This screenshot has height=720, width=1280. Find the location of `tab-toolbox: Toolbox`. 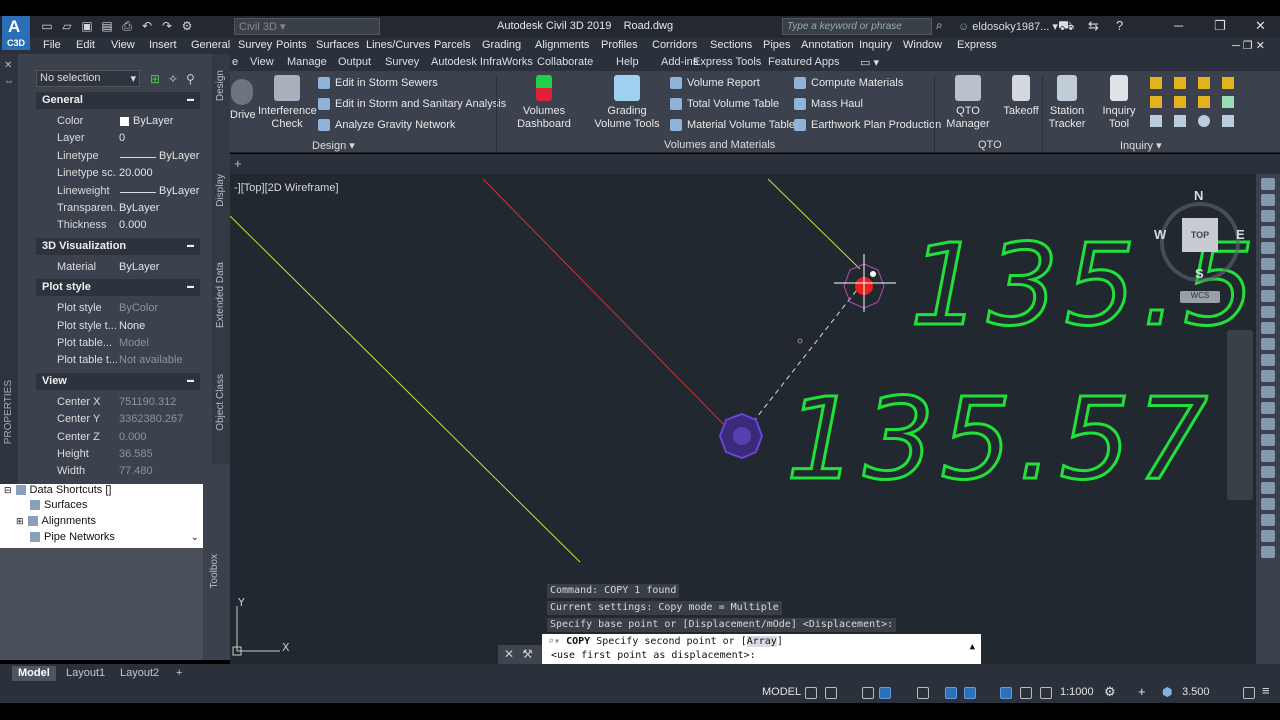

tab-toolbox: Toolbox is located at coordinates (214, 571).